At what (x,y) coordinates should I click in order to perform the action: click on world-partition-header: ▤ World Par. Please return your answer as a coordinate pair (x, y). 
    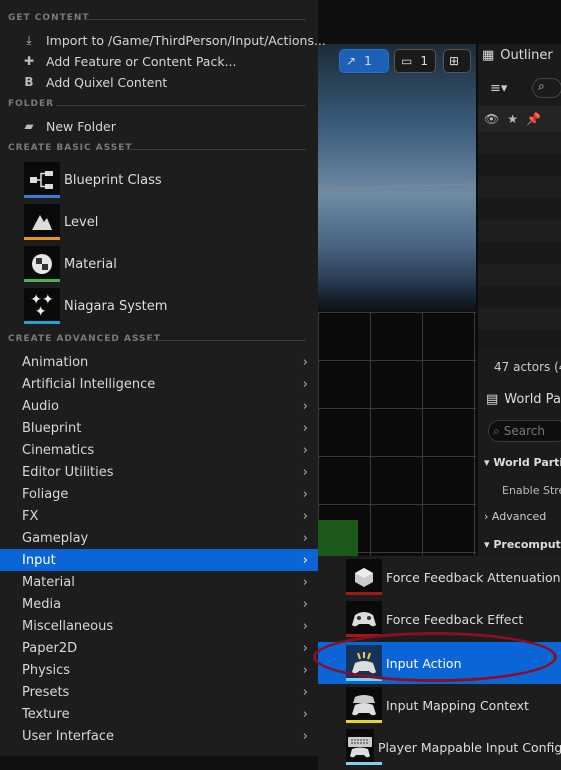
    Looking at the image, I should click on (523, 399).